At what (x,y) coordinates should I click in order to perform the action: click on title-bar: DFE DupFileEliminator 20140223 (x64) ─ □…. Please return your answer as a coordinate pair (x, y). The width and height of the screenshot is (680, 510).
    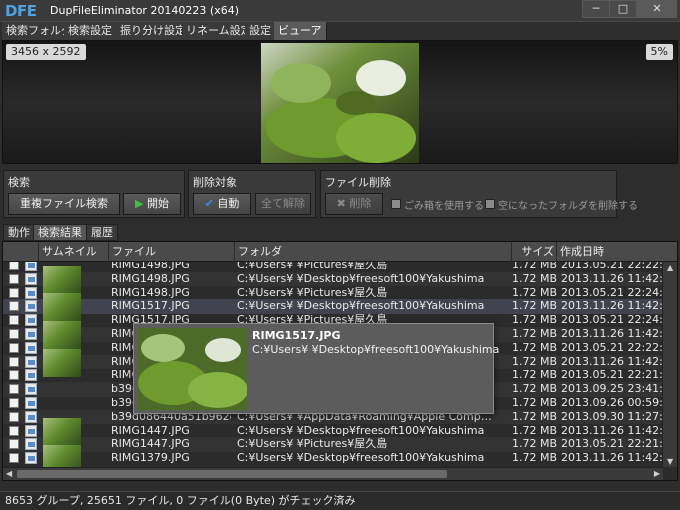
    Looking at the image, I should click on (340, 11).